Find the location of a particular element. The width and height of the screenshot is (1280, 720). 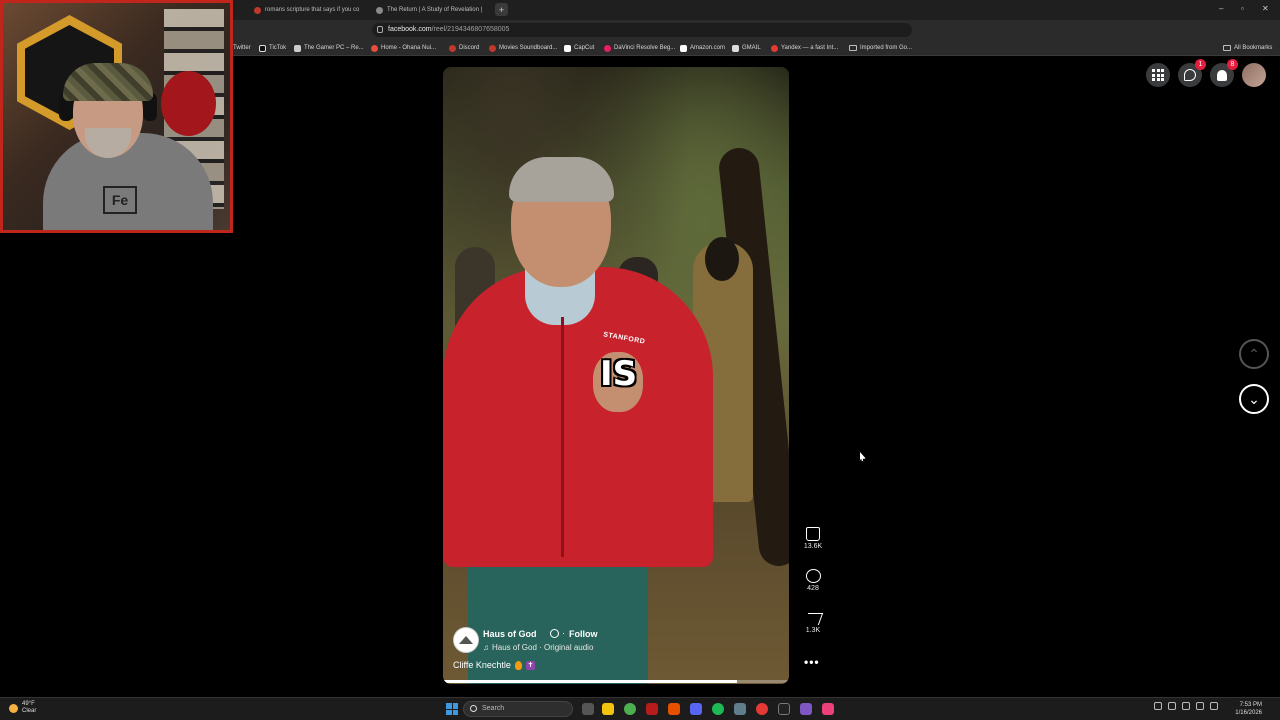

page-avatar is located at coordinates (466, 640).